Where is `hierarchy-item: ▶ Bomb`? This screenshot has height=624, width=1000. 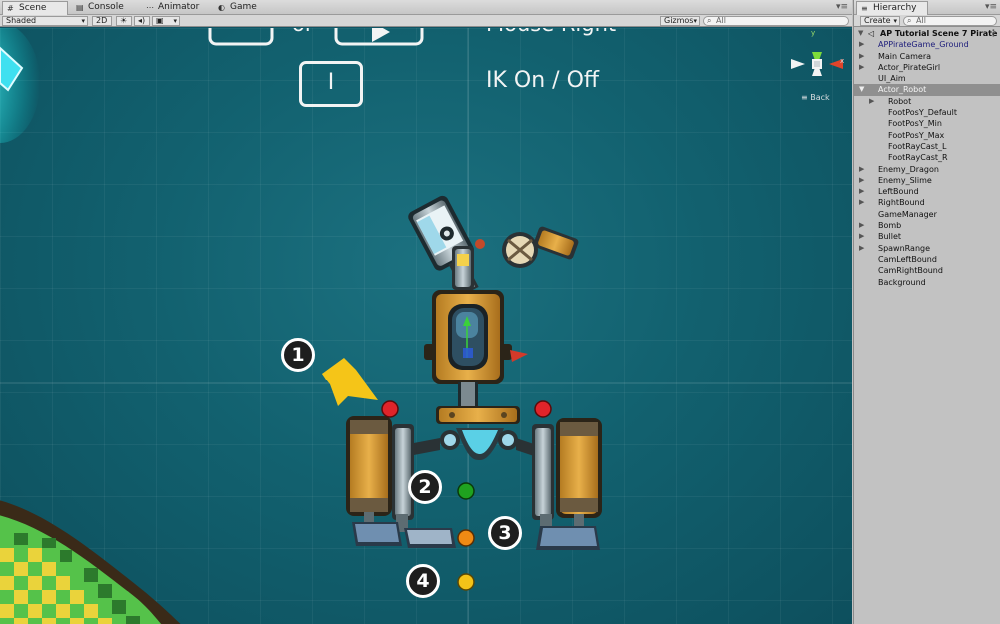 hierarchy-item: ▶ Bomb is located at coordinates (927, 225).